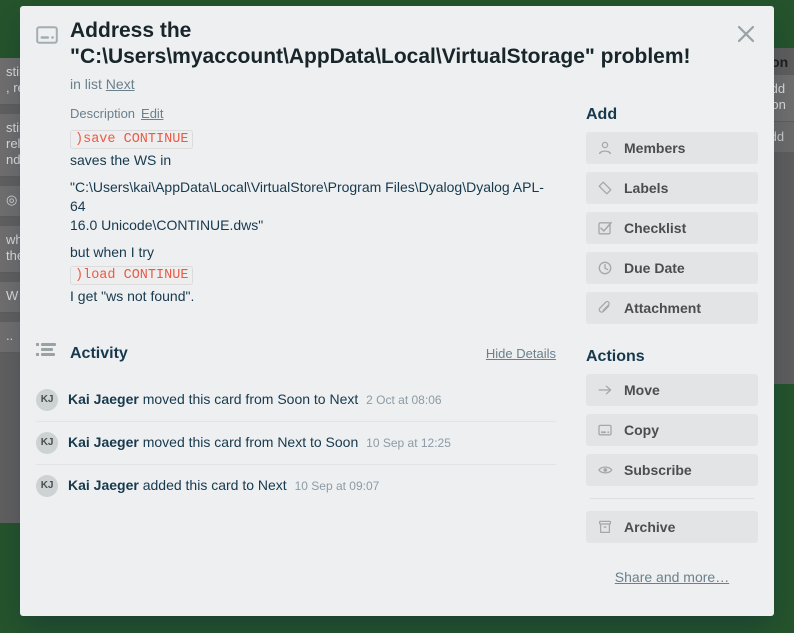 Image resolution: width=794 pixels, height=633 pixels. Describe the element at coordinates (607, 188) in the screenshot. I see `tag-icon` at that location.